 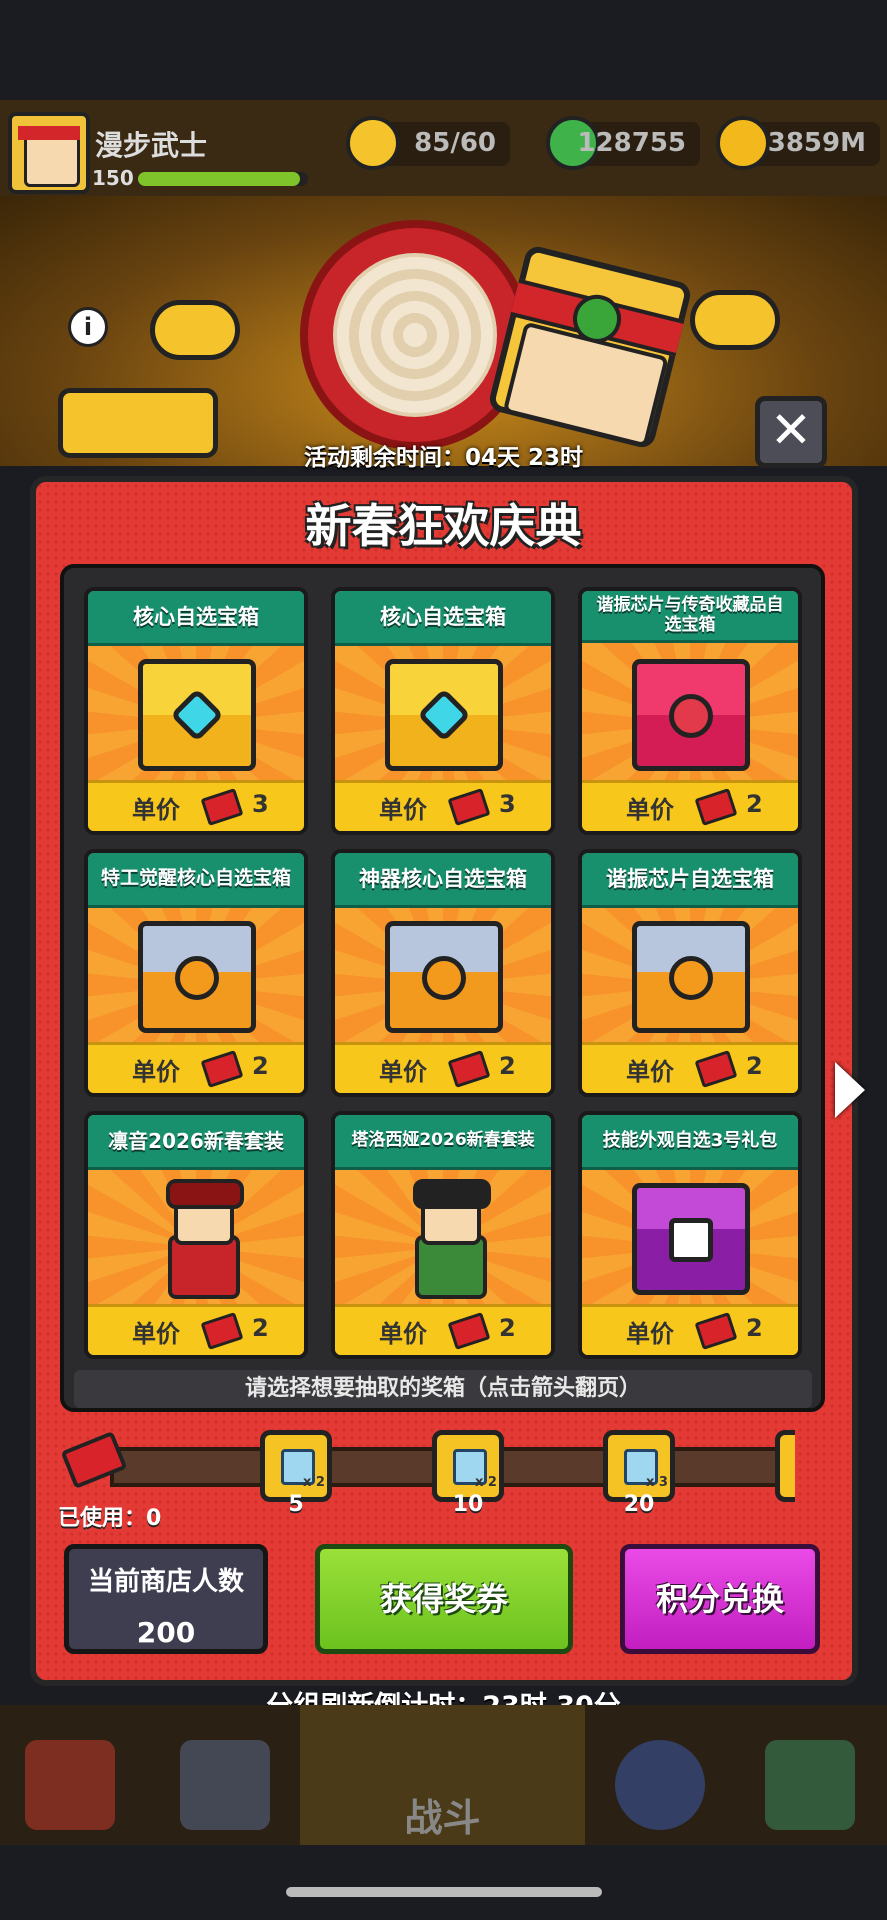 What do you see at coordinates (113, 178) in the screenshot?
I see `player-level: 150` at bounding box center [113, 178].